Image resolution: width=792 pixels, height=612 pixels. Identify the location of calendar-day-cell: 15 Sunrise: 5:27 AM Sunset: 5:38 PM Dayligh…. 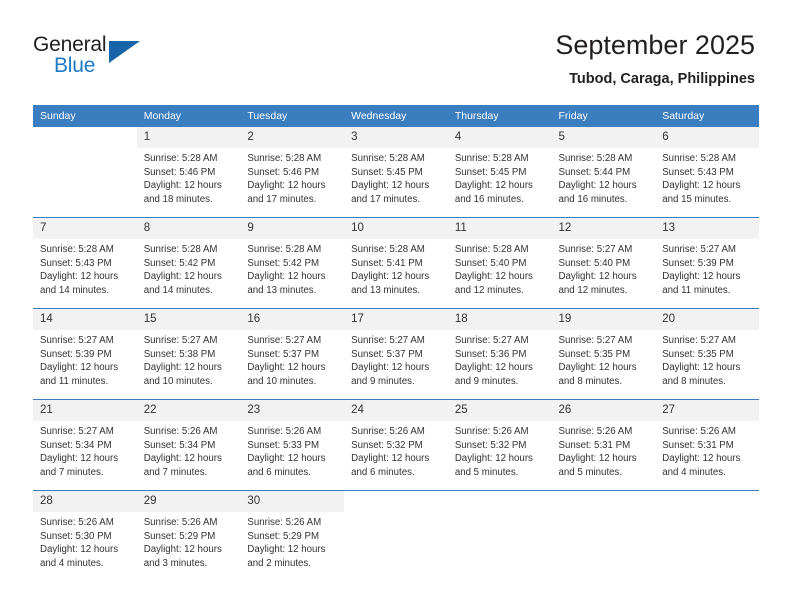
(188, 354).